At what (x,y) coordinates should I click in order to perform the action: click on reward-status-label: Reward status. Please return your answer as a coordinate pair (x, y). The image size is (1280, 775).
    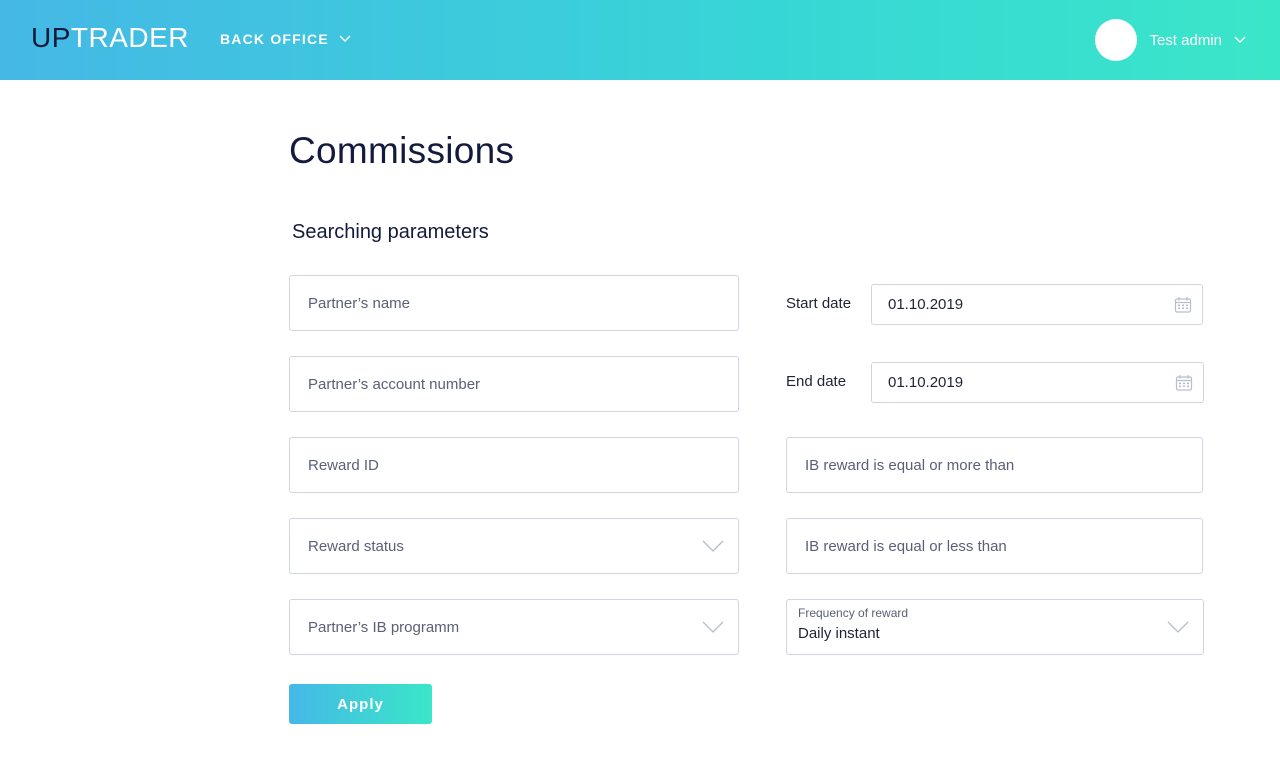
    Looking at the image, I should click on (356, 546).